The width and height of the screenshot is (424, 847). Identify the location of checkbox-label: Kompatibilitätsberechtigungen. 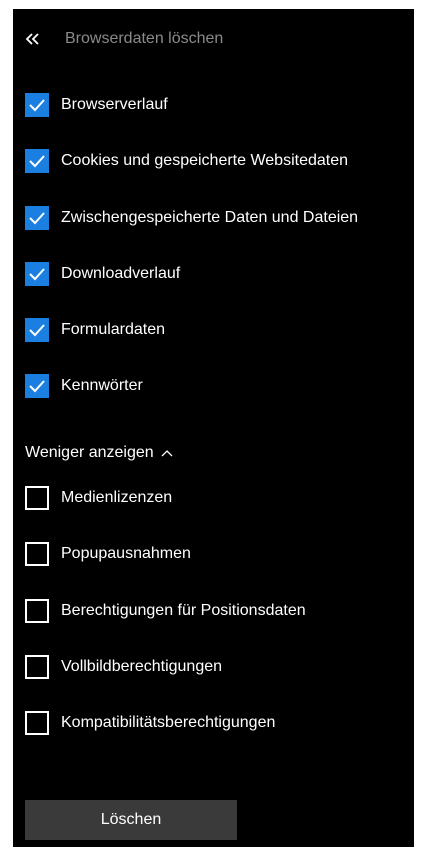
(168, 722).